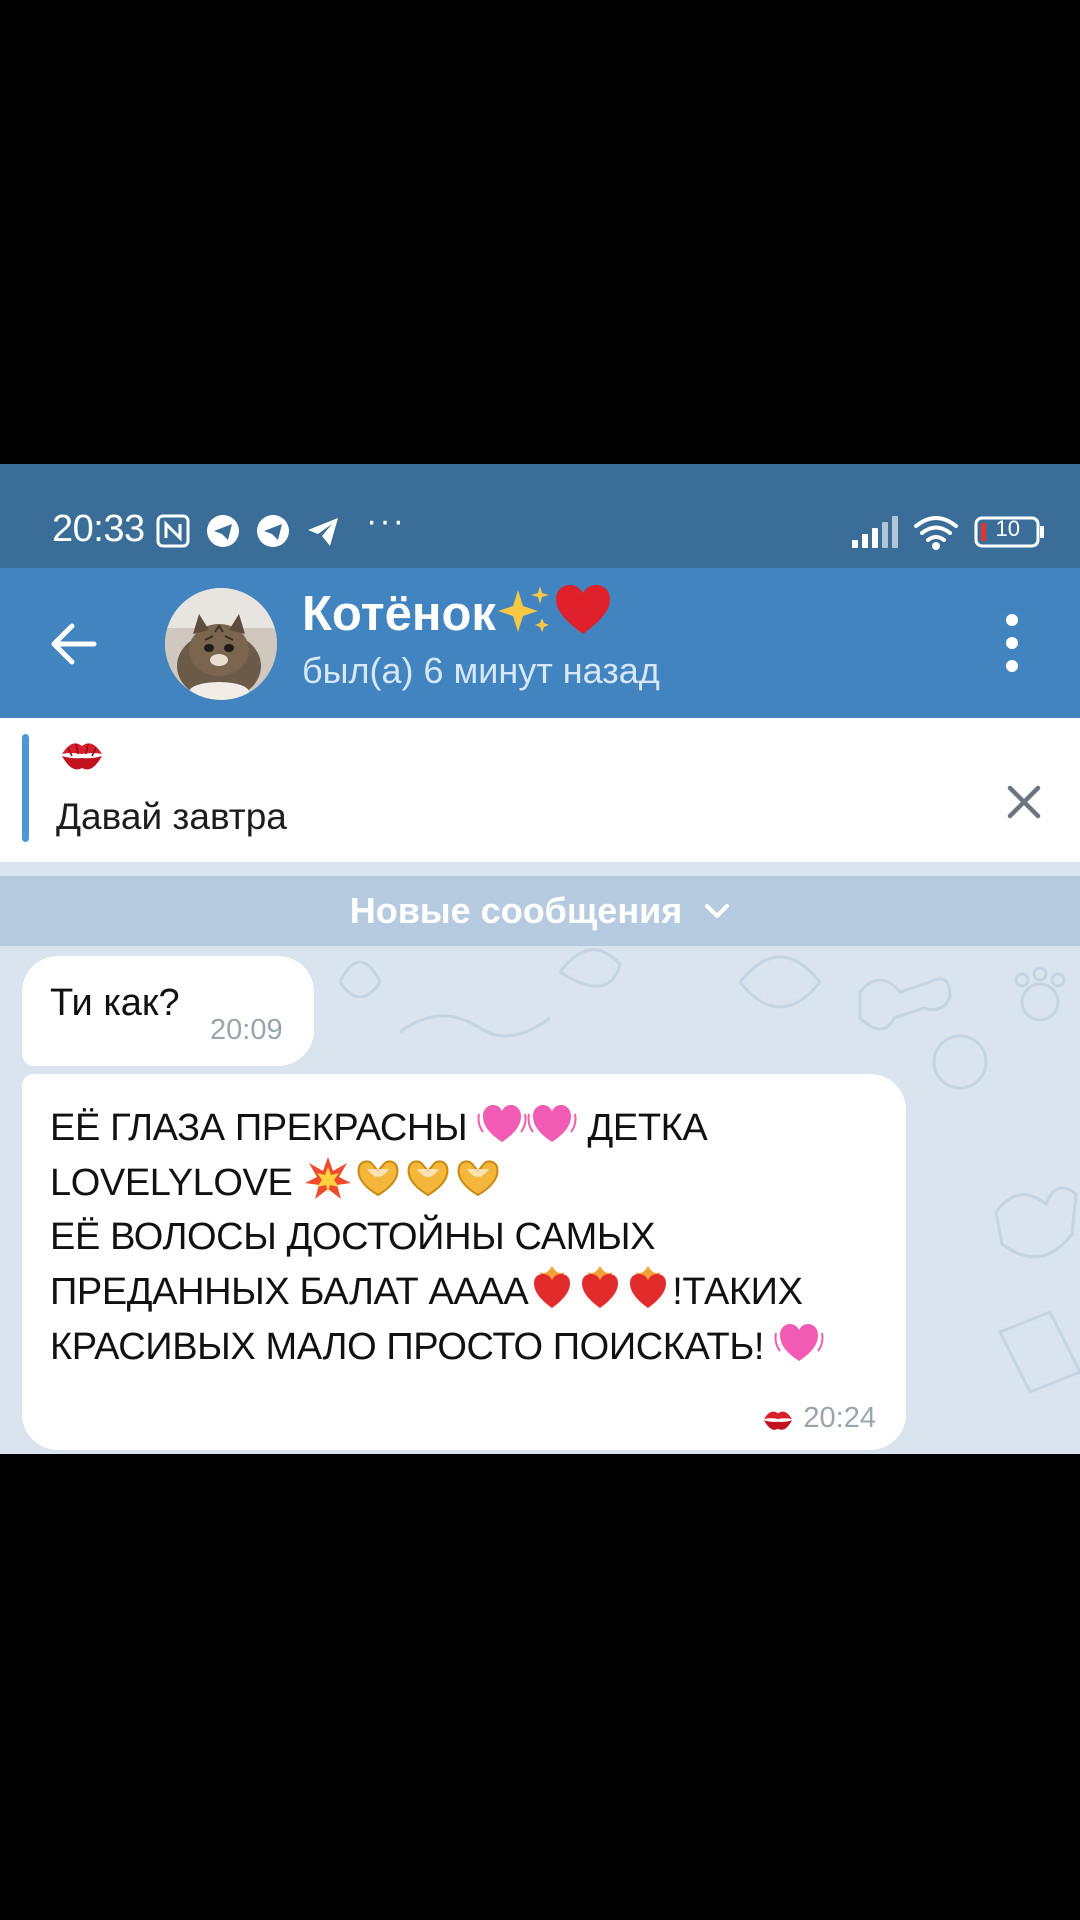  Describe the element at coordinates (936, 533) in the screenshot. I see `wifi-icon` at that location.